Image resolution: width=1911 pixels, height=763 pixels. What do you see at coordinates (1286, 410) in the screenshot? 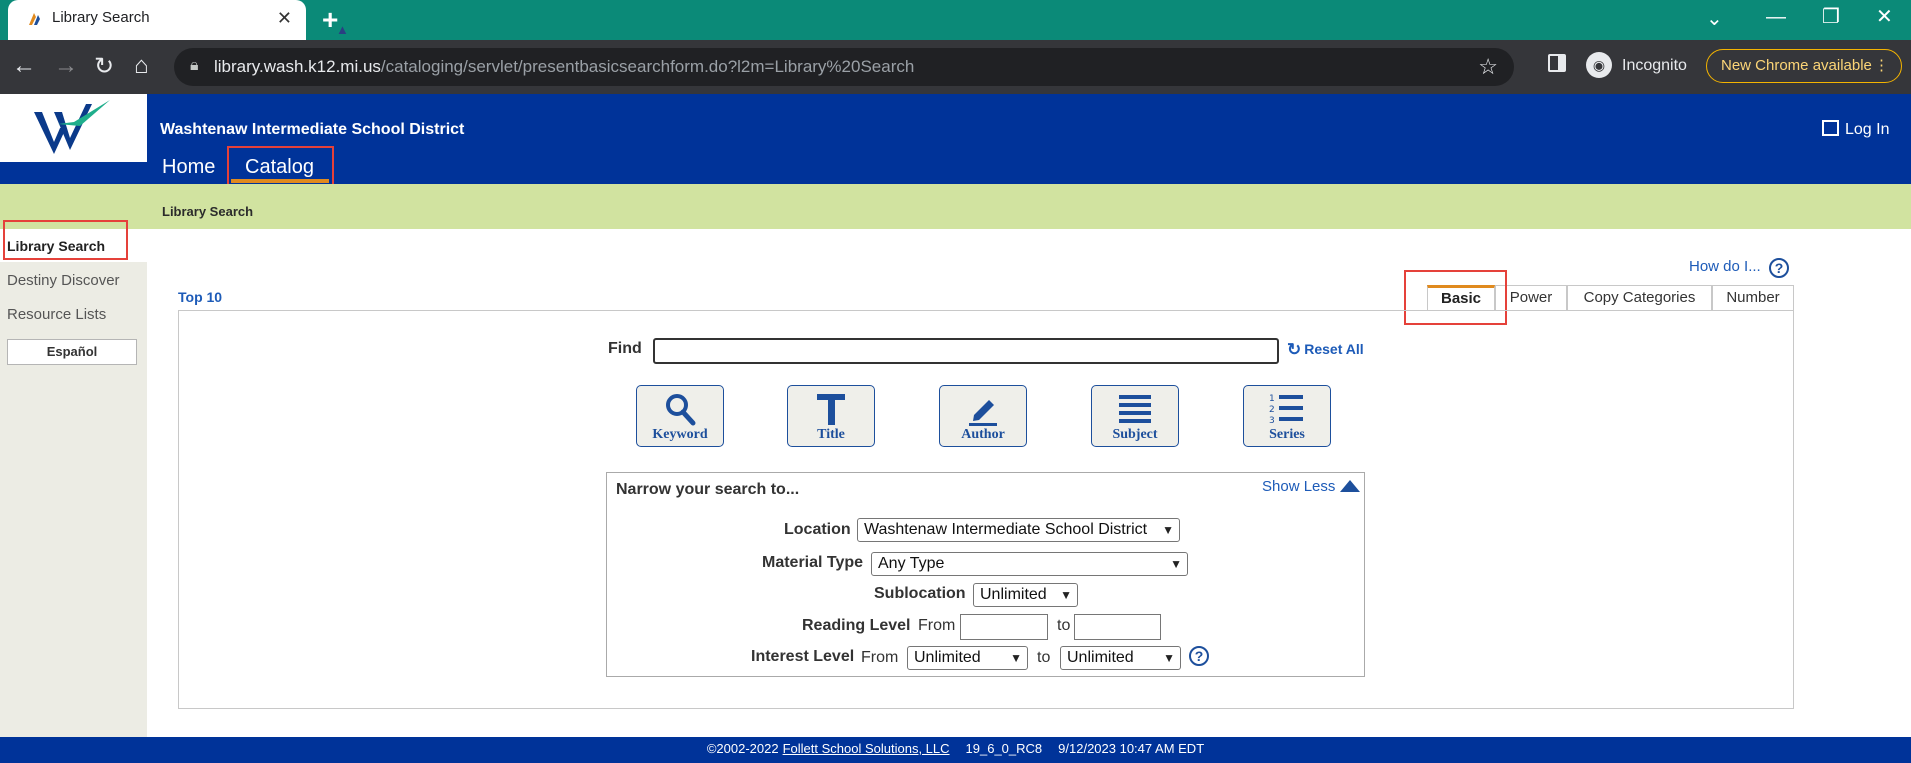
I see `numbered-list-icon: 123` at bounding box center [1286, 410].